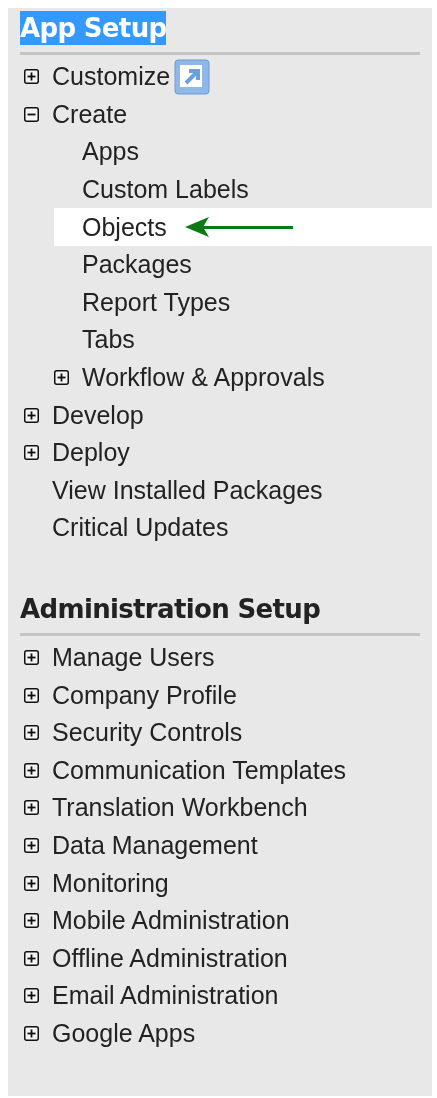  Describe the element at coordinates (31, 114) in the screenshot. I see `collapse-icon` at that location.